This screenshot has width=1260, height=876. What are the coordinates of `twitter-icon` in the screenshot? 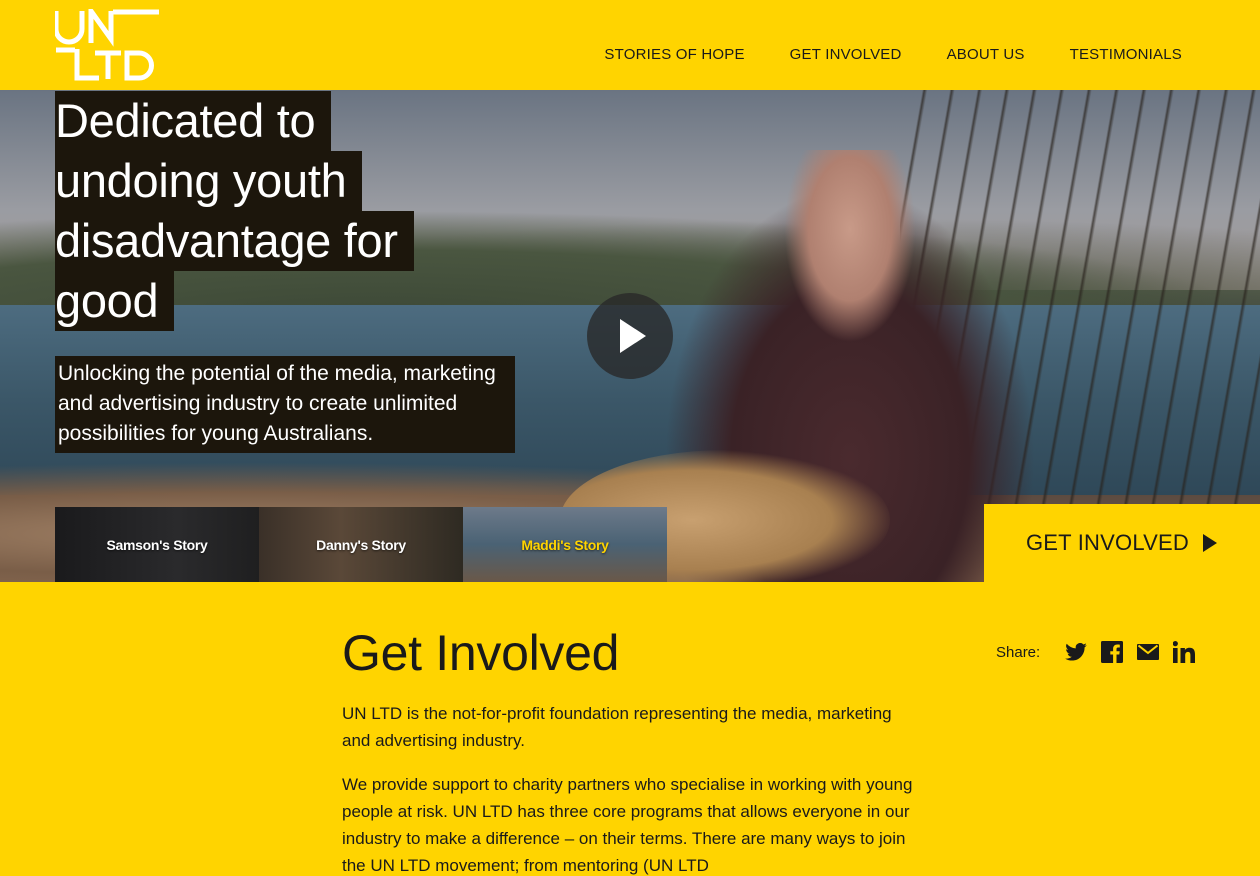 It's located at (1076, 652).